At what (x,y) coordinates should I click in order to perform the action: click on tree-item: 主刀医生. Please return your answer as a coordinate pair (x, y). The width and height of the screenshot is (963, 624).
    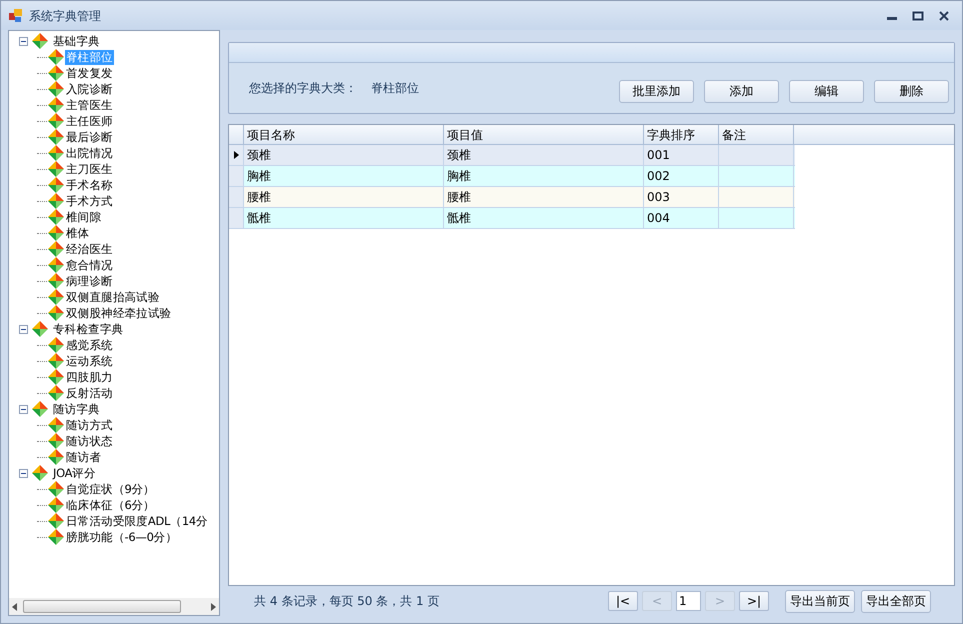
    Looking at the image, I should click on (89, 169).